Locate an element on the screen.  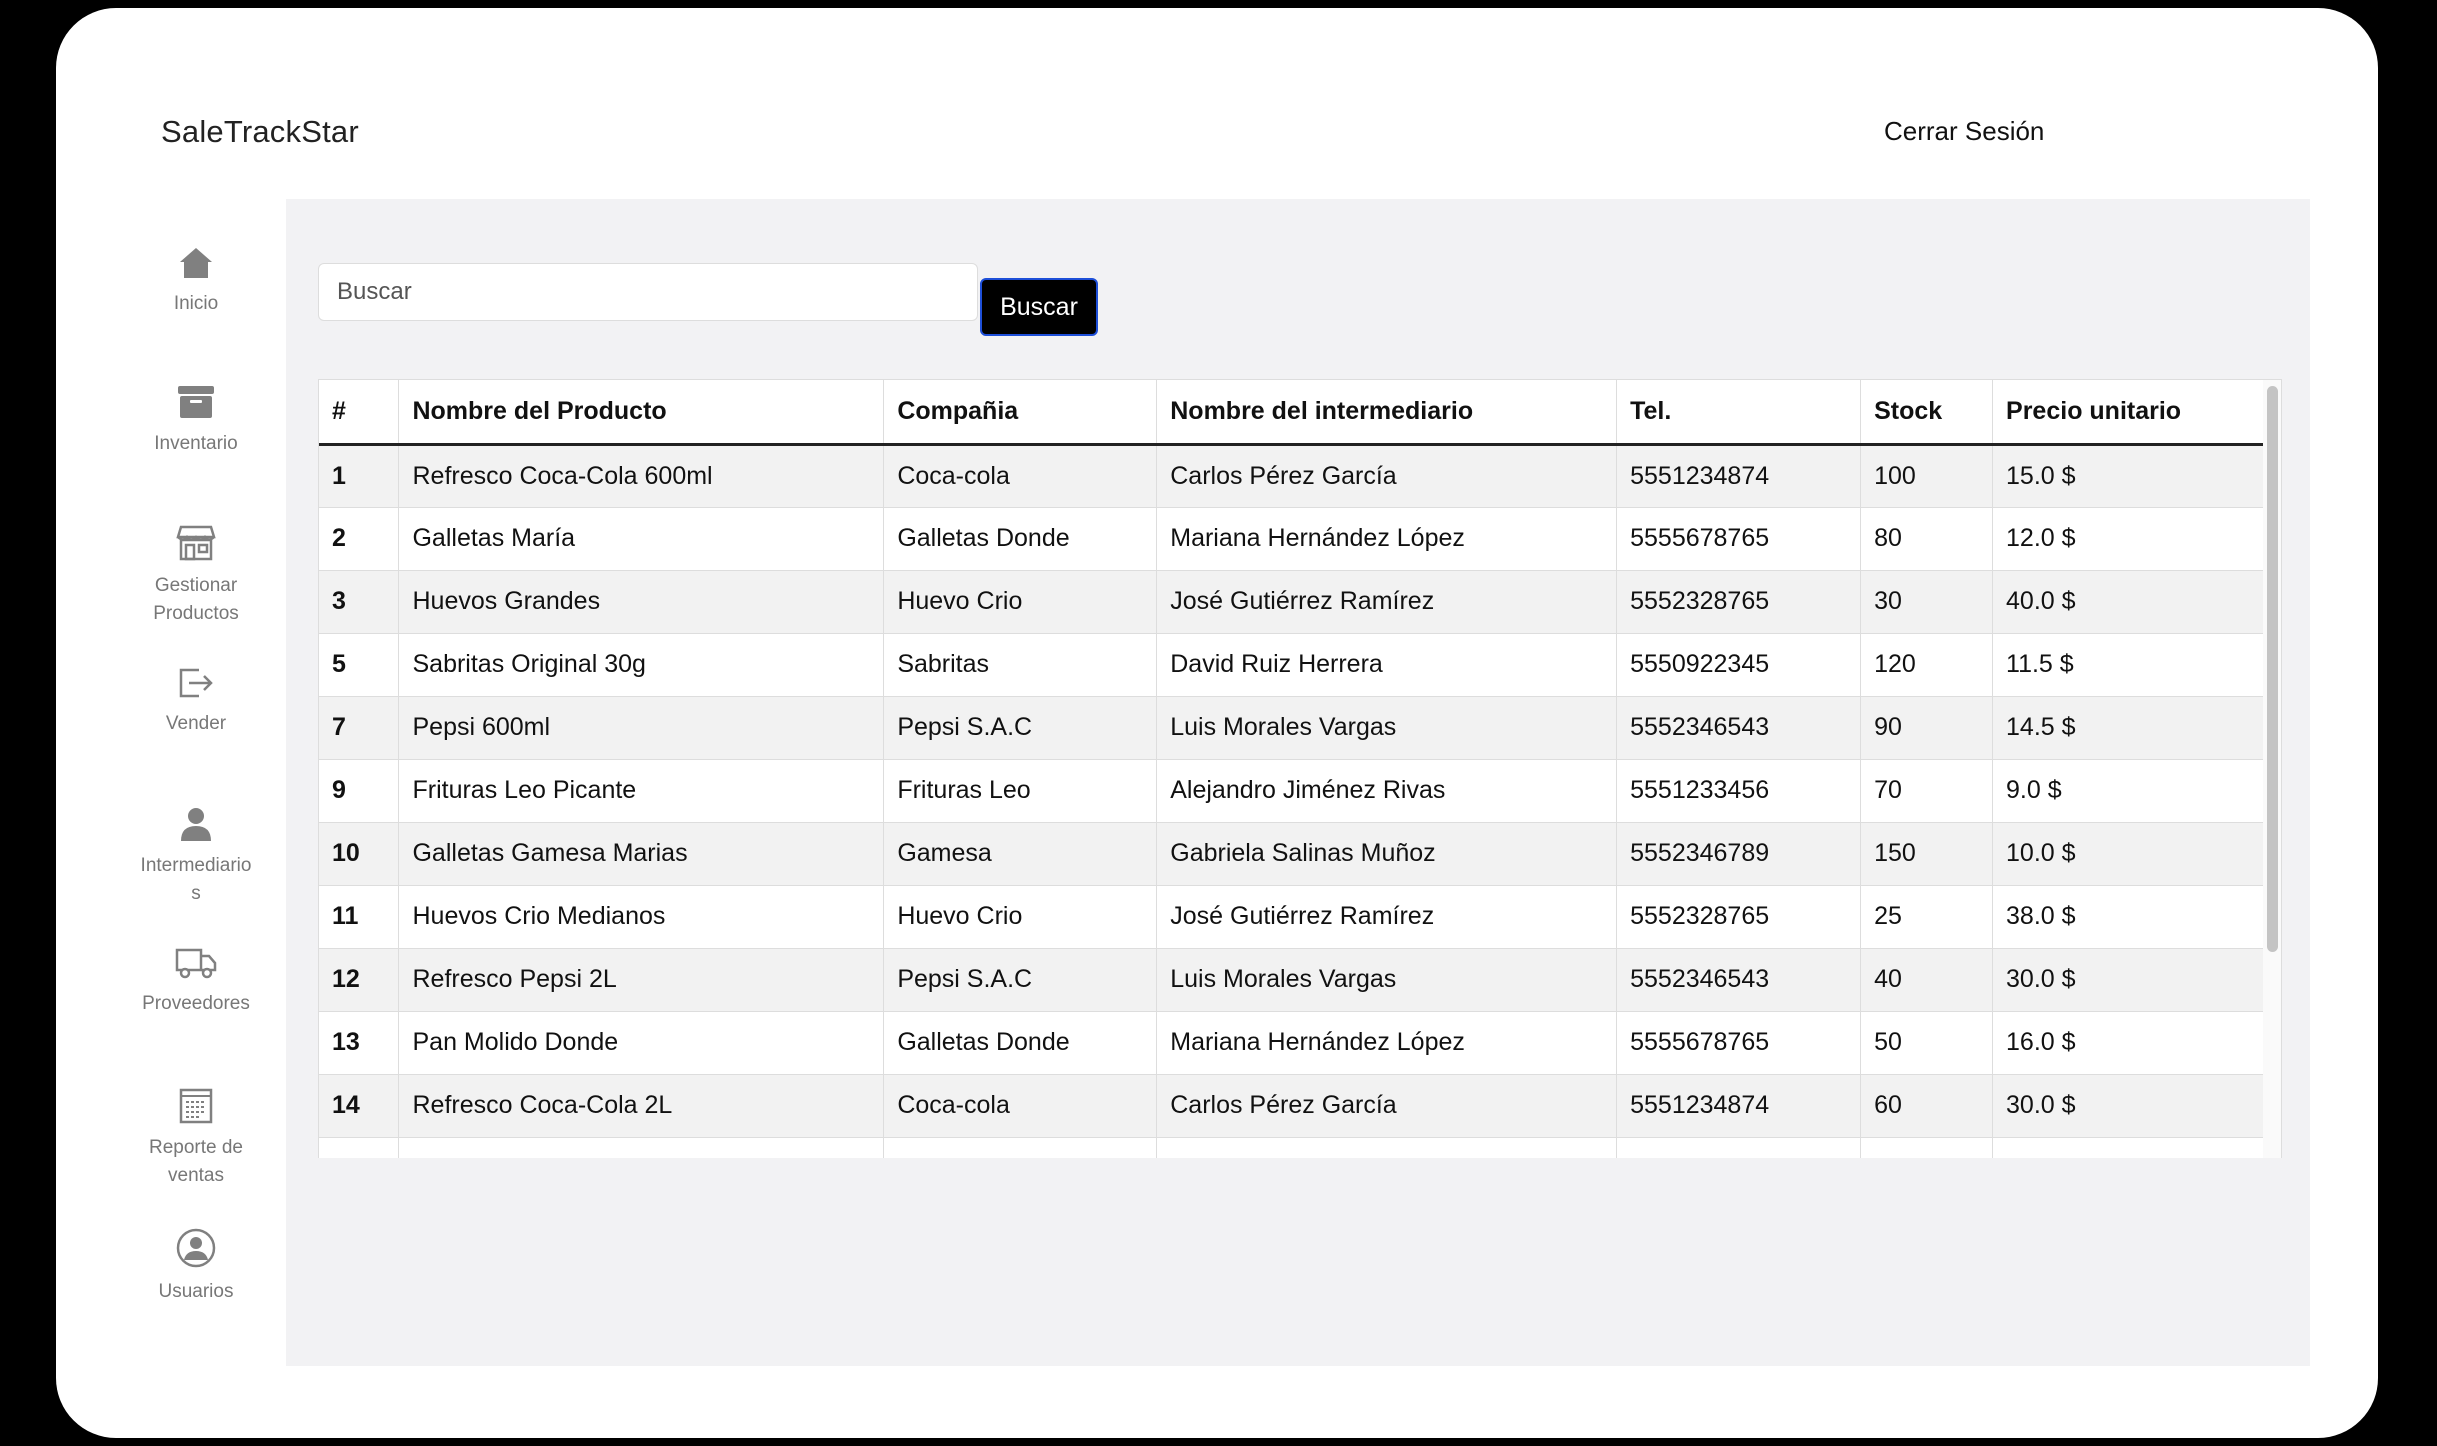
header-company: Compañia is located at coordinates (1020, 413).